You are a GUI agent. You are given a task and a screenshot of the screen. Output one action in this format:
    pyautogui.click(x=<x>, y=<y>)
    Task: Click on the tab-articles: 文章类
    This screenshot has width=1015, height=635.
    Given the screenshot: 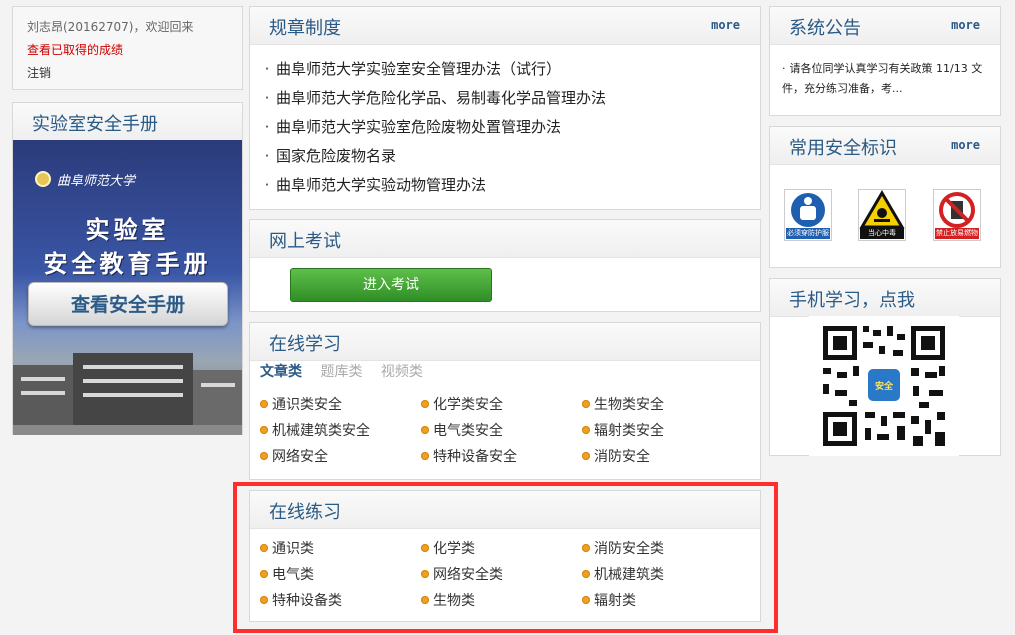 What is the action you would take?
    pyautogui.click(x=281, y=372)
    